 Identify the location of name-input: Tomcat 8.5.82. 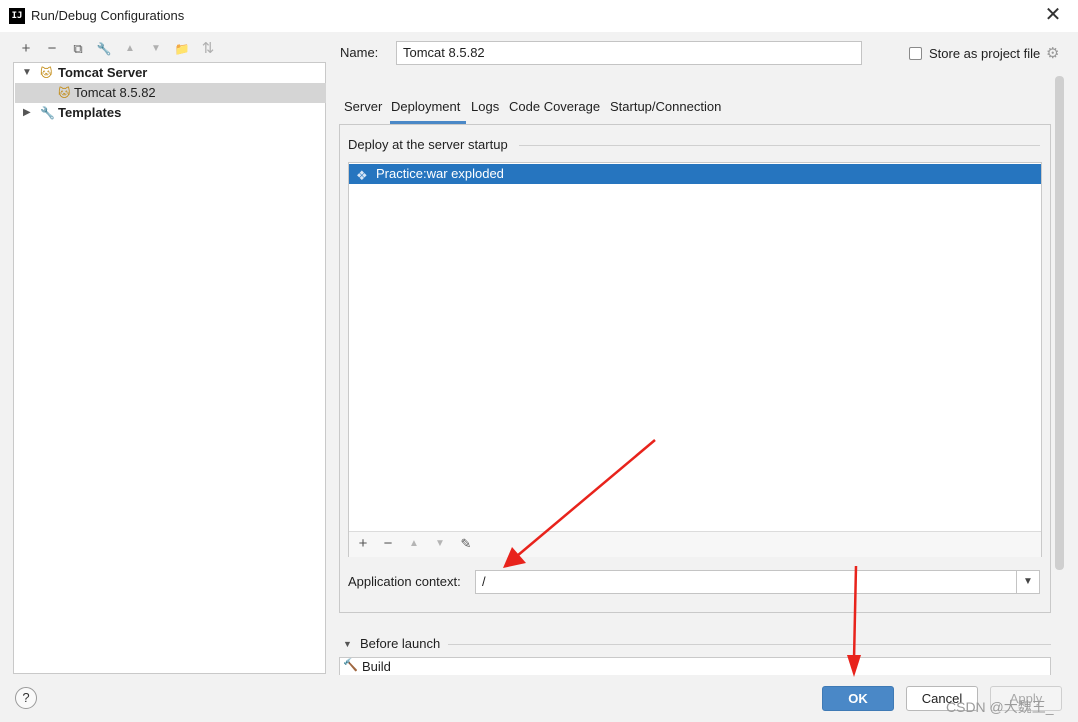
(629, 53).